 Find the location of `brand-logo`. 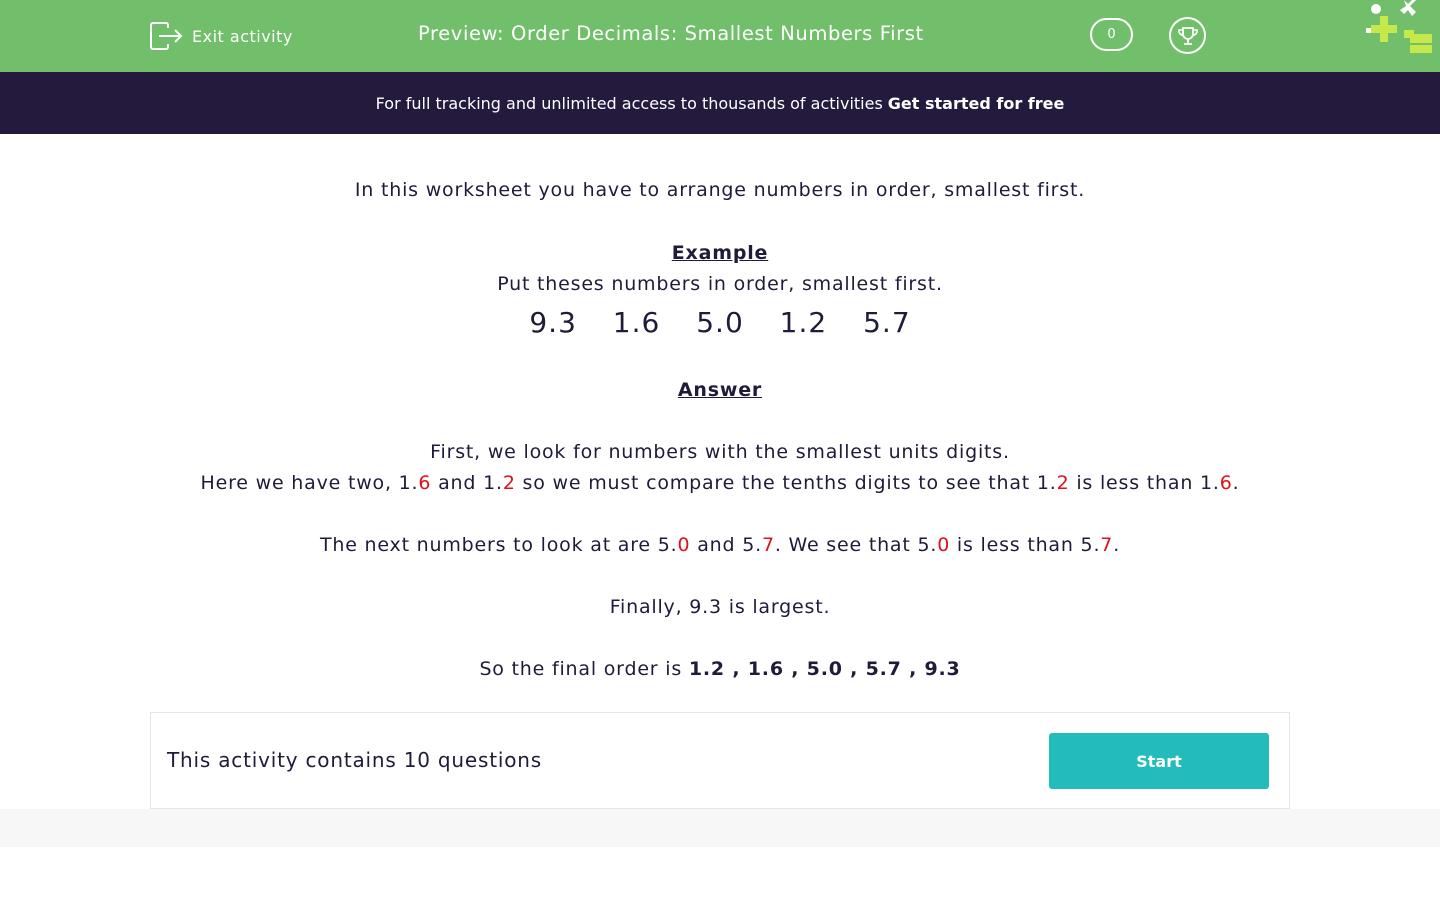

brand-logo is located at coordinates (1399, 26).